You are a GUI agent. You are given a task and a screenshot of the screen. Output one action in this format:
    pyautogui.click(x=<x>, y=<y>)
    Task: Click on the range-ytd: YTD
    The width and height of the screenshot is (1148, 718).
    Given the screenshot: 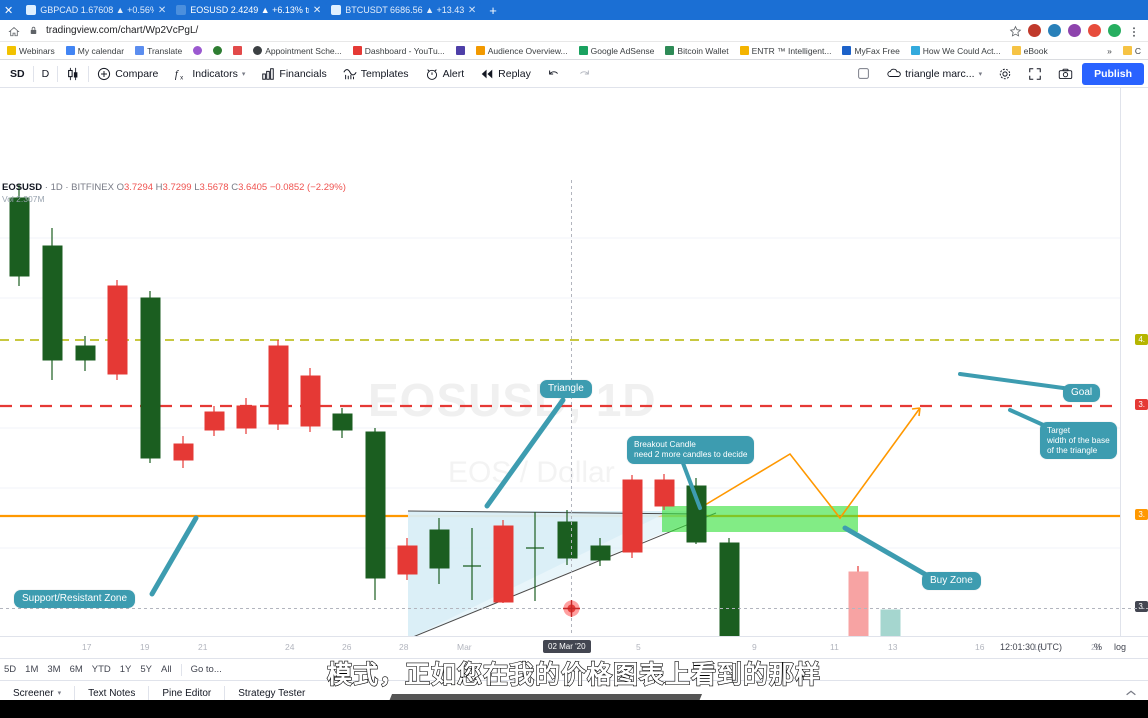 What is the action you would take?
    pyautogui.click(x=101, y=669)
    